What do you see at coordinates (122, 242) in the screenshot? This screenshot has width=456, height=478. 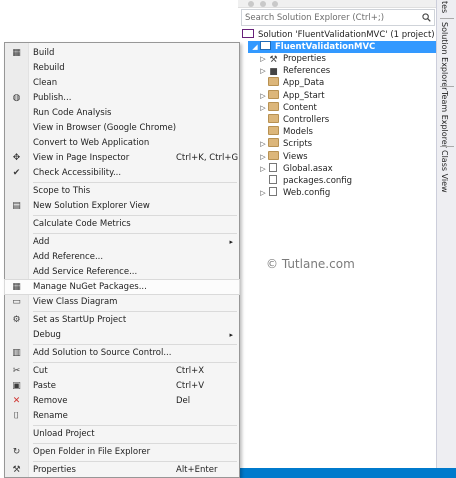 I see `menu-item-add: Add ▸` at bounding box center [122, 242].